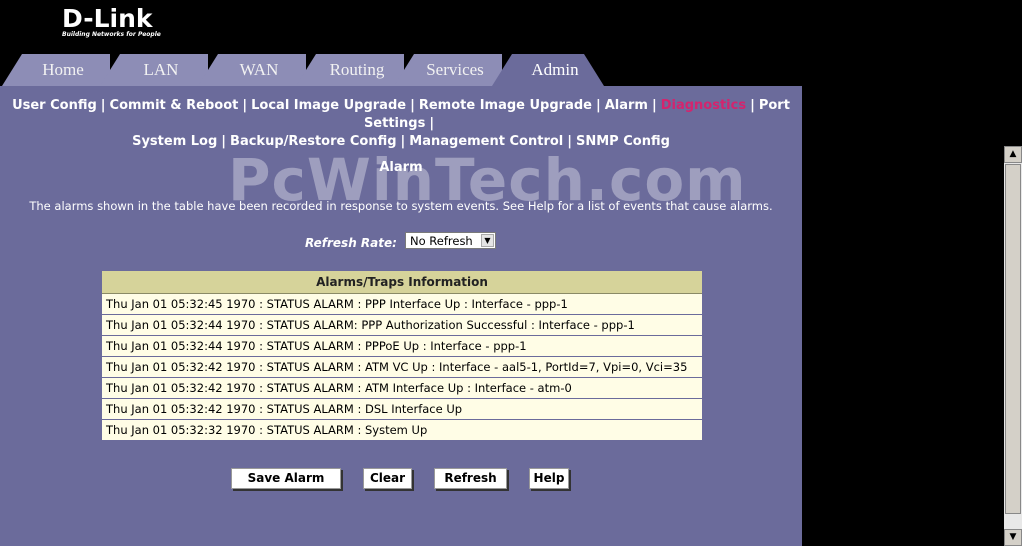 The height and width of the screenshot is (546, 1022). I want to click on vertical-scrollbar: ▲ ▼, so click(1013, 346).